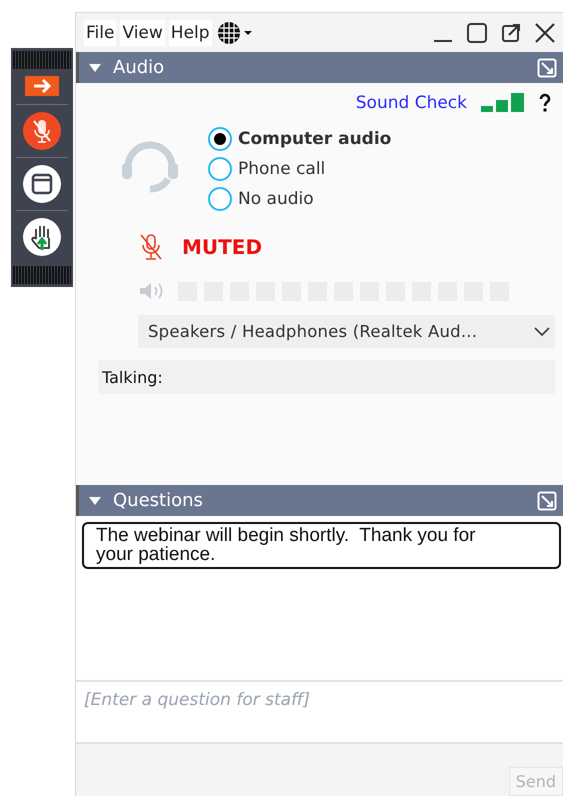 Image resolution: width=563 pixels, height=796 pixels. Describe the element at coordinates (300, 169) in the screenshot. I see `radio-option: Phone call` at that location.